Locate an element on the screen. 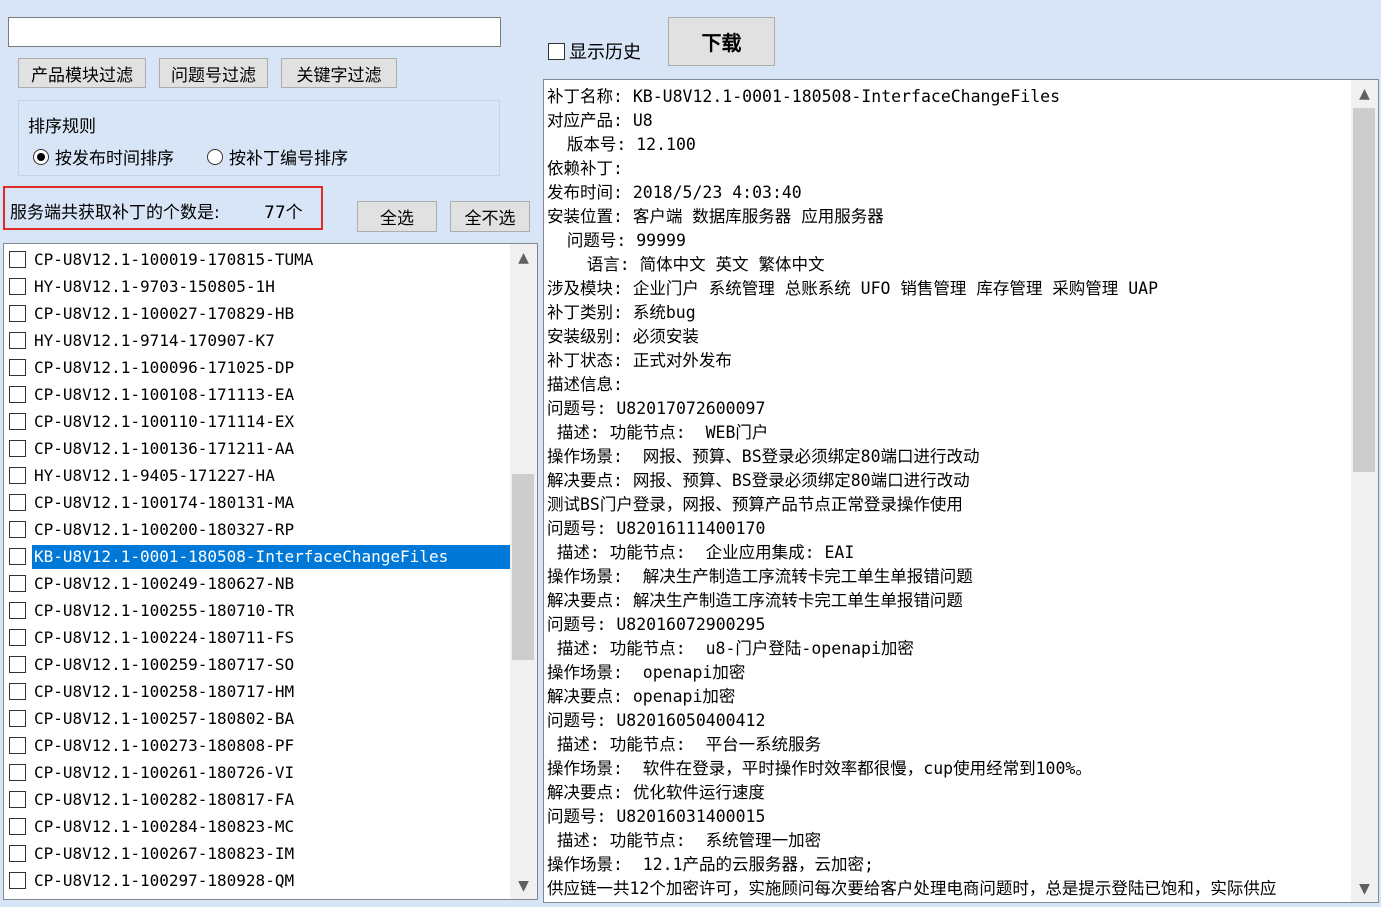 Image resolution: width=1381 pixels, height=907 pixels. patch-list-item: CP-U8V12.1-100200-180327-RP is located at coordinates (257, 529).